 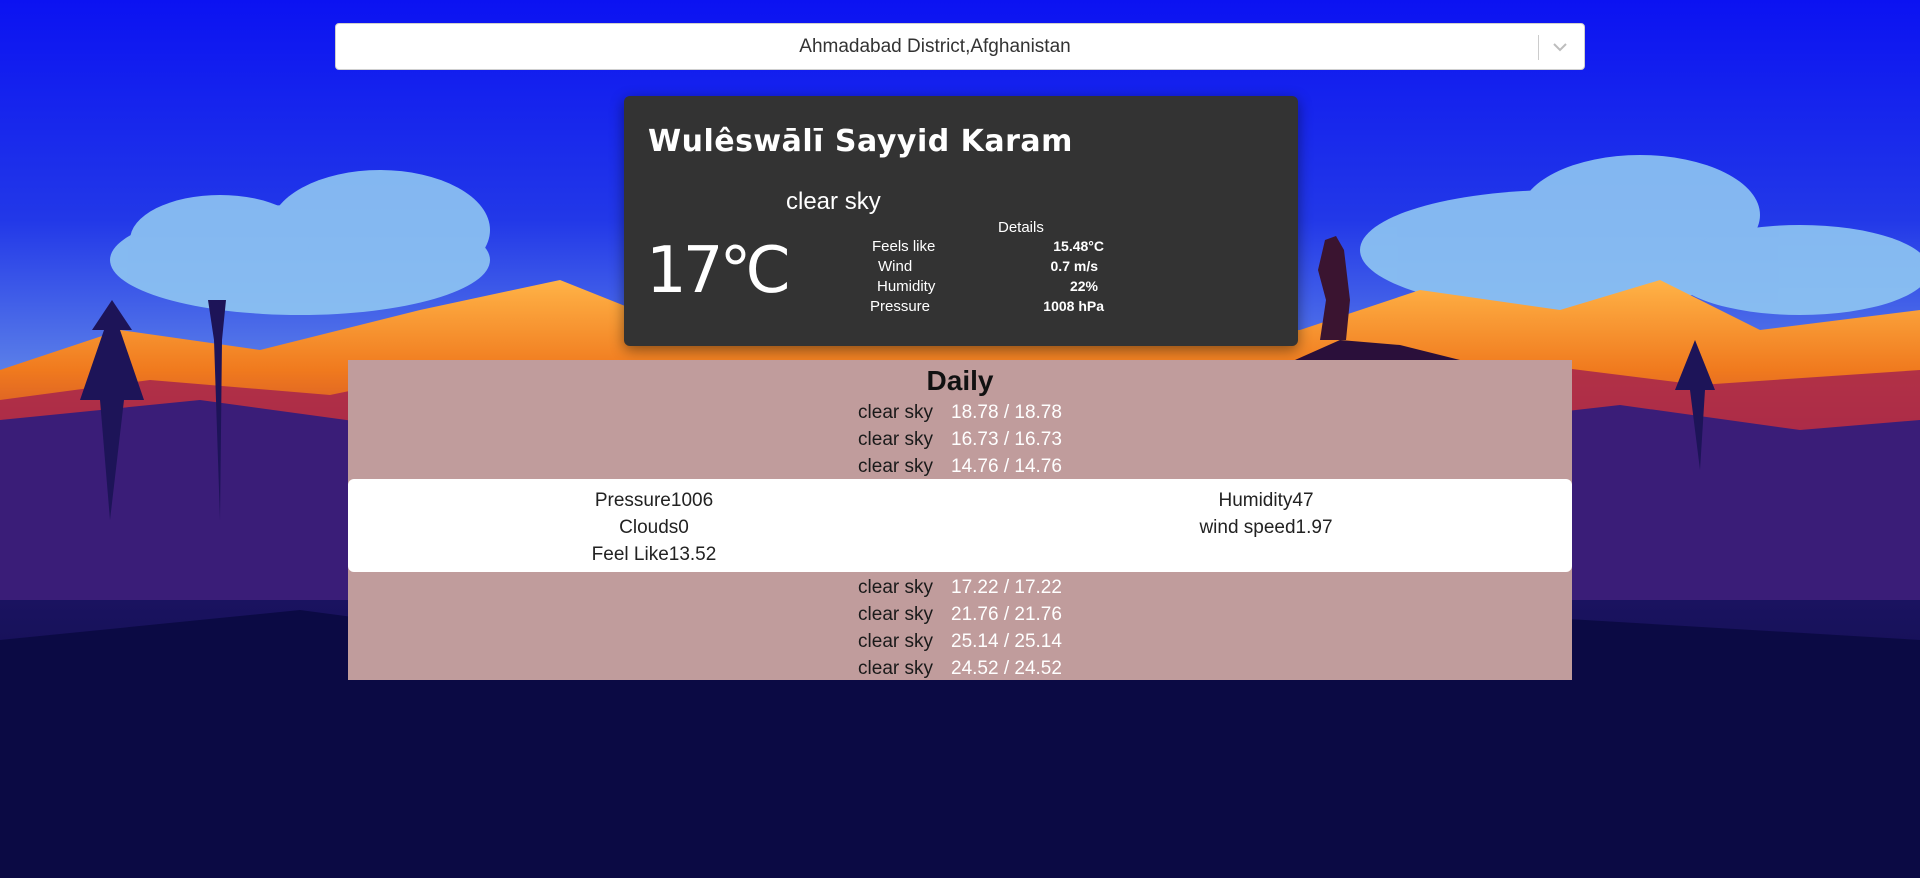 I want to click on details-title: Details, so click(x=1021, y=227).